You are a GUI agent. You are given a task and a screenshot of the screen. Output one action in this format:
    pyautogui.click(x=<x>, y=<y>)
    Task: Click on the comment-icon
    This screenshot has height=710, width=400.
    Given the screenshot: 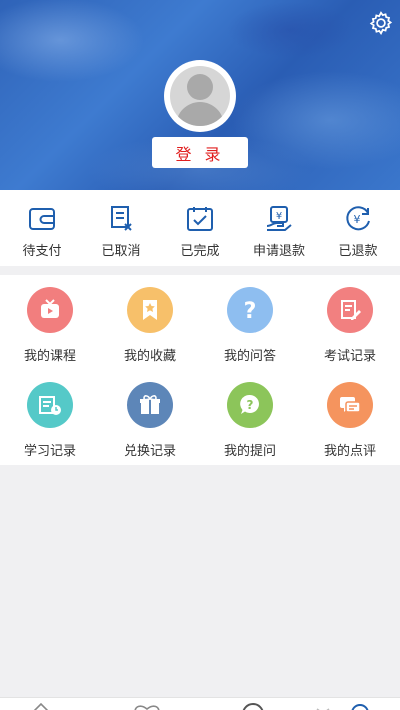 What is the action you would take?
    pyautogui.click(x=350, y=405)
    